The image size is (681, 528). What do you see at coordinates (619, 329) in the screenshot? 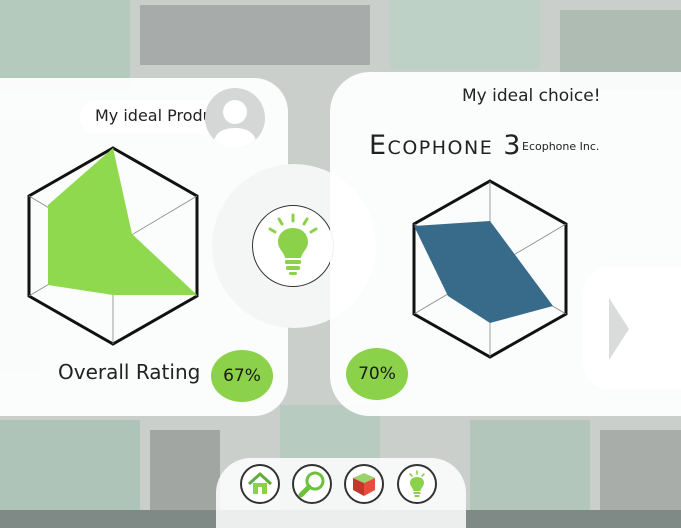
I see `chevron-right-icon` at bounding box center [619, 329].